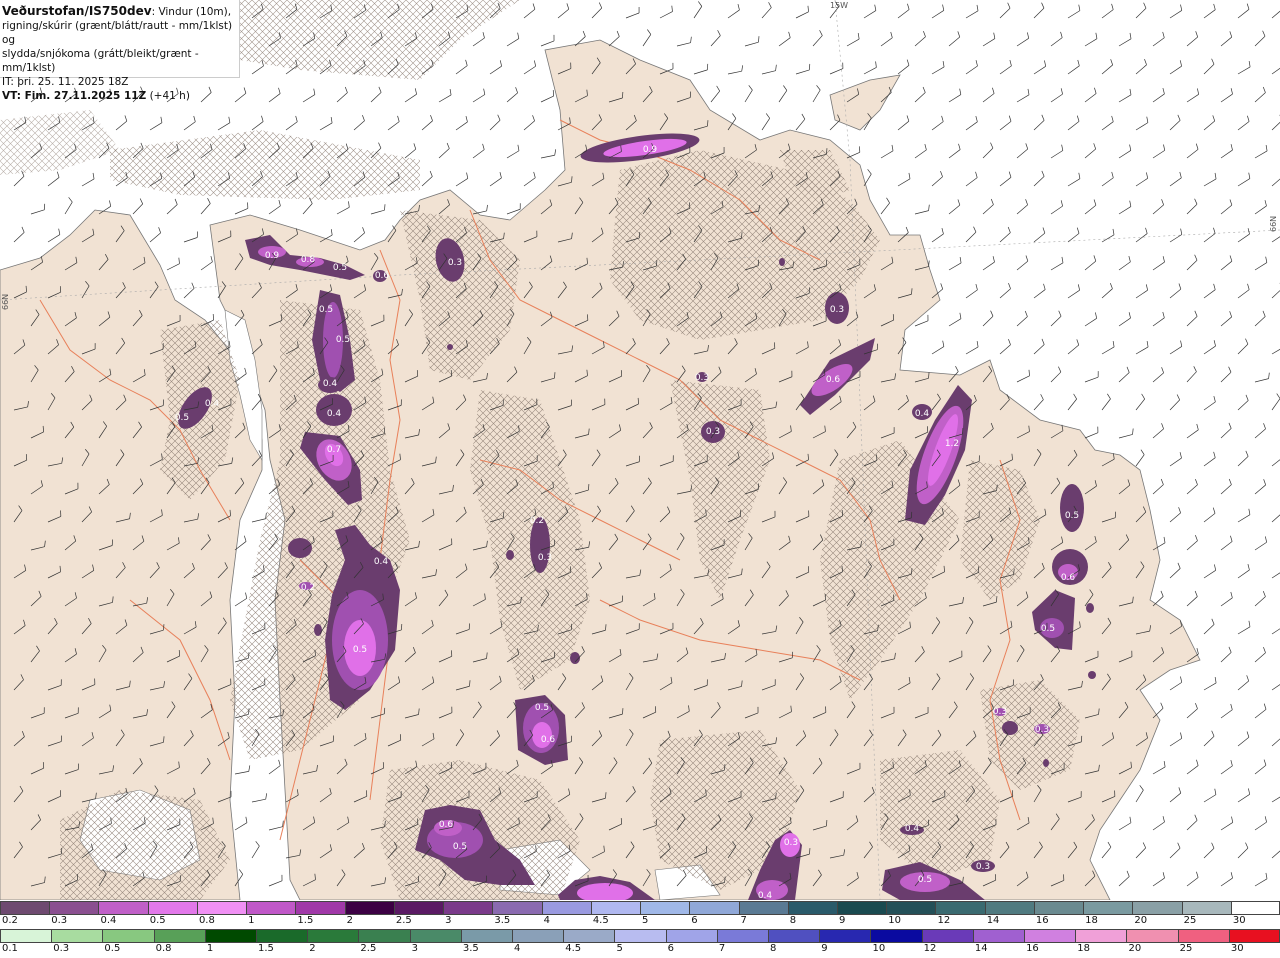  I want to click on legend-label: 8, so click(773, 948).